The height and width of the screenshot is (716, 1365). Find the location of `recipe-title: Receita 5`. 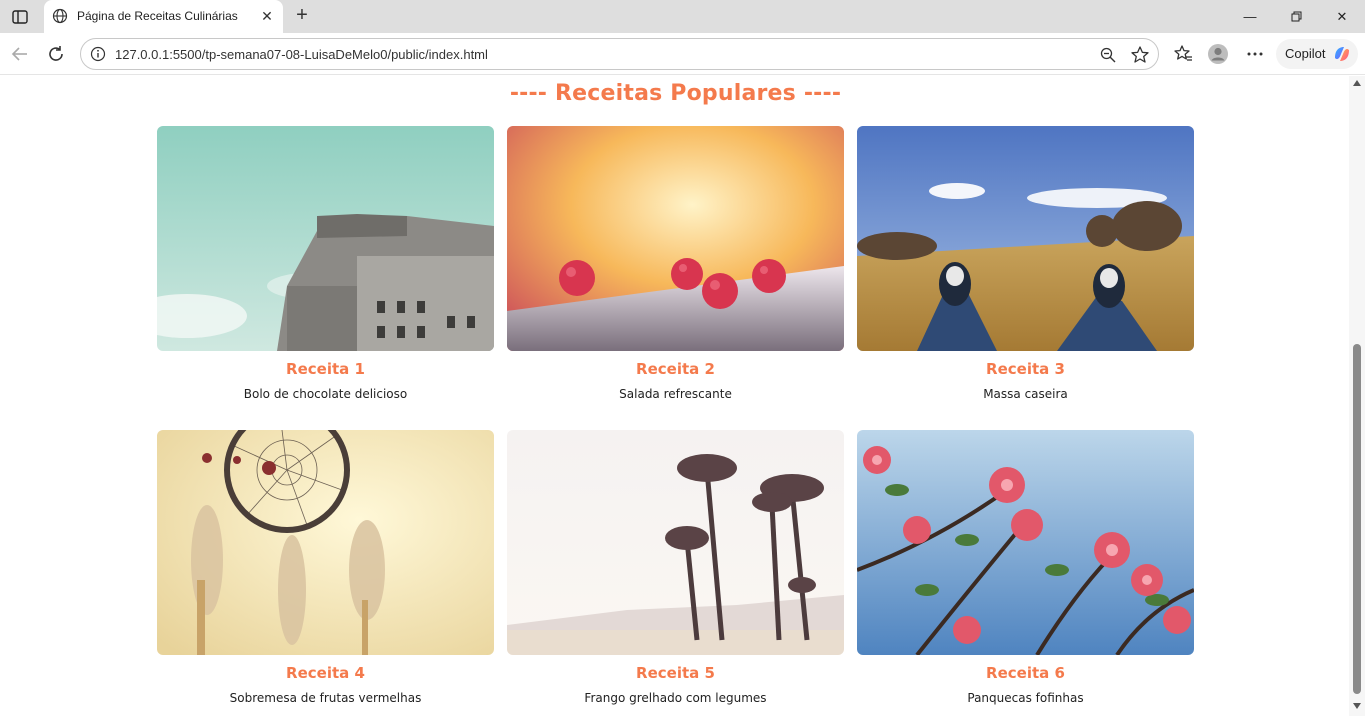

recipe-title: Receita 5 is located at coordinates (675, 673).